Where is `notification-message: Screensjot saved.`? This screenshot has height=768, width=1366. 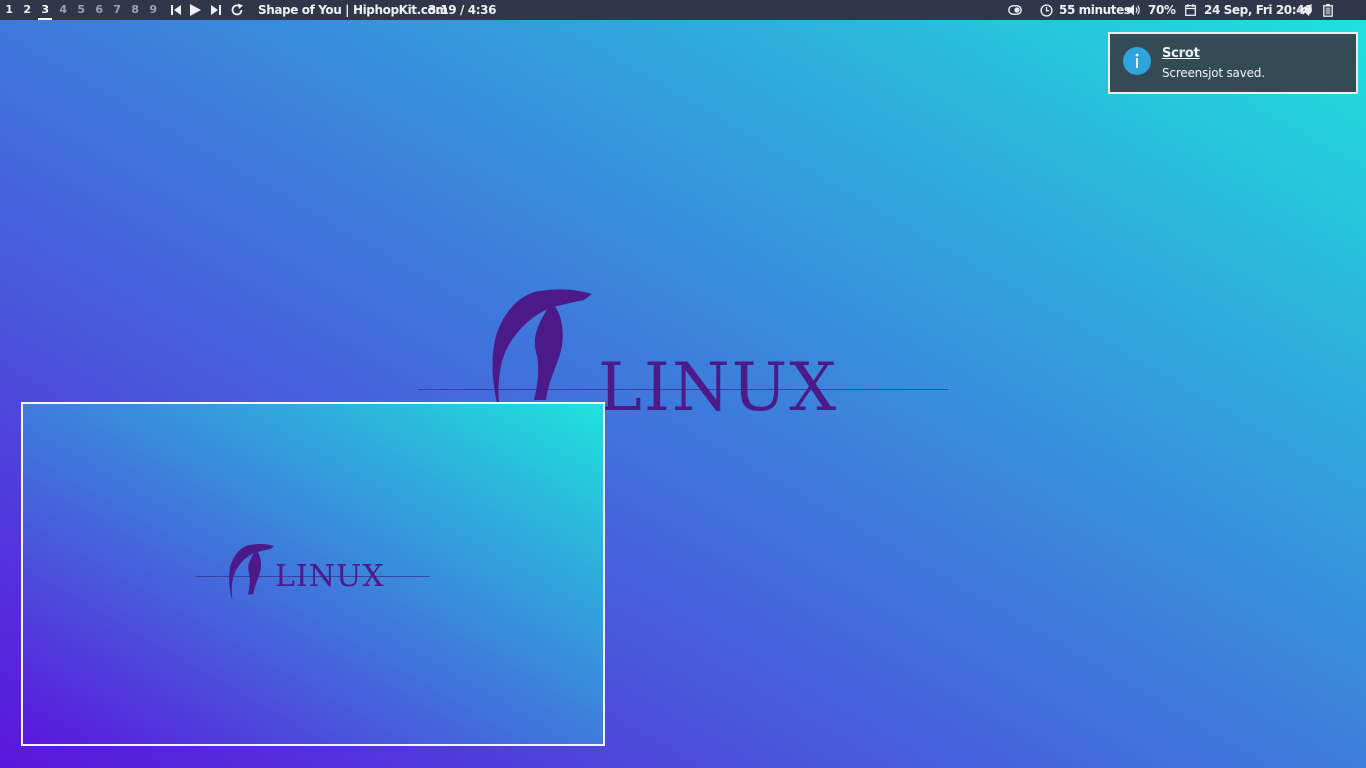
notification-message: Screensjot saved. is located at coordinates (1213, 73).